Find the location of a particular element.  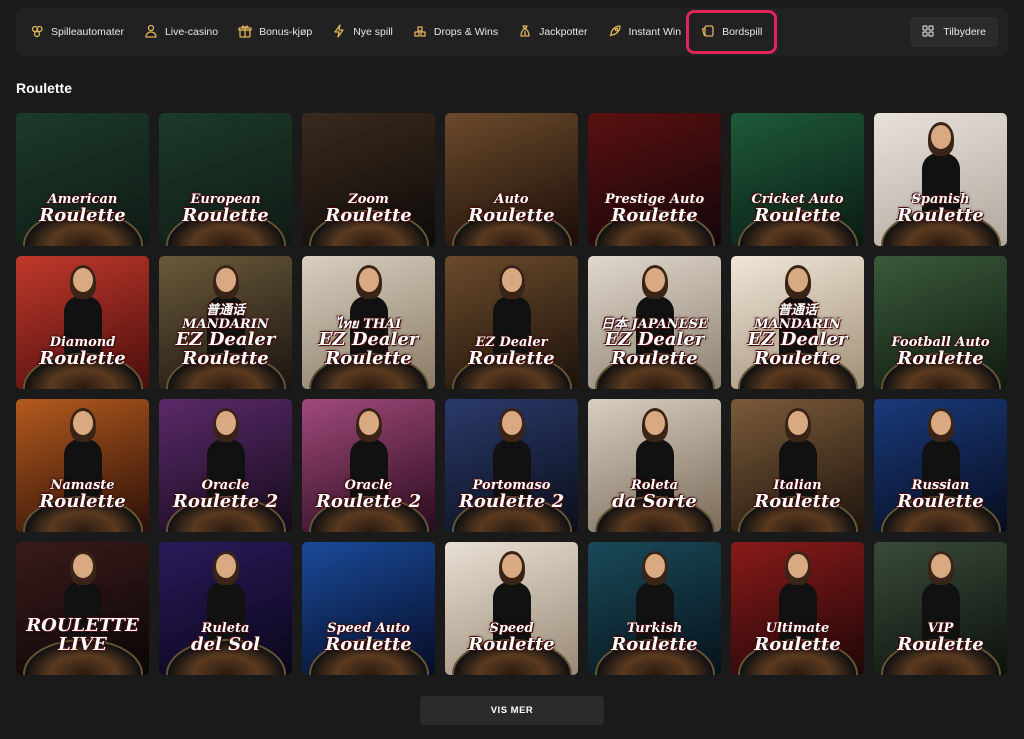

tab-bordspill: Bordspill is located at coordinates (732, 32).